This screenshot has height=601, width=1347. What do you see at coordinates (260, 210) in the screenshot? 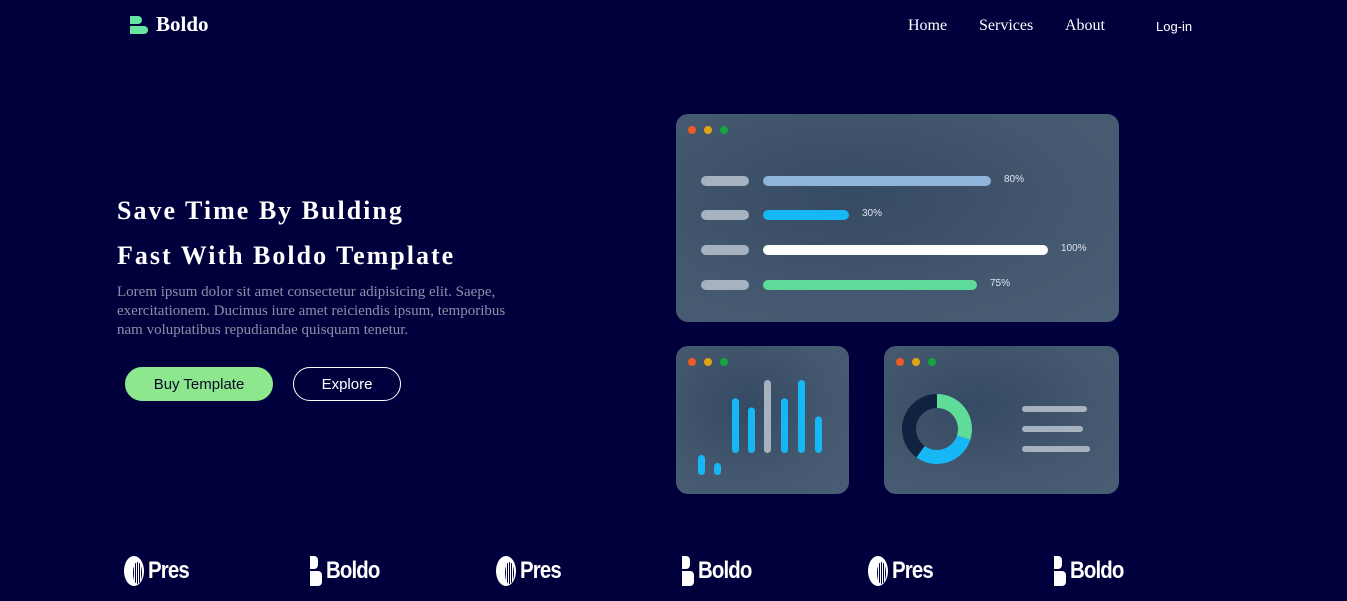
I see `hero-title-line1: Save Time By Bulding` at bounding box center [260, 210].